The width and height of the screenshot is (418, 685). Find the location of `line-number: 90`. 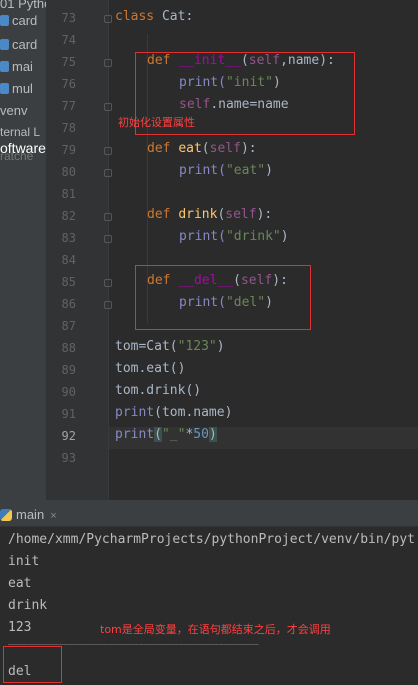

line-number: 90 is located at coordinates (68, 392).